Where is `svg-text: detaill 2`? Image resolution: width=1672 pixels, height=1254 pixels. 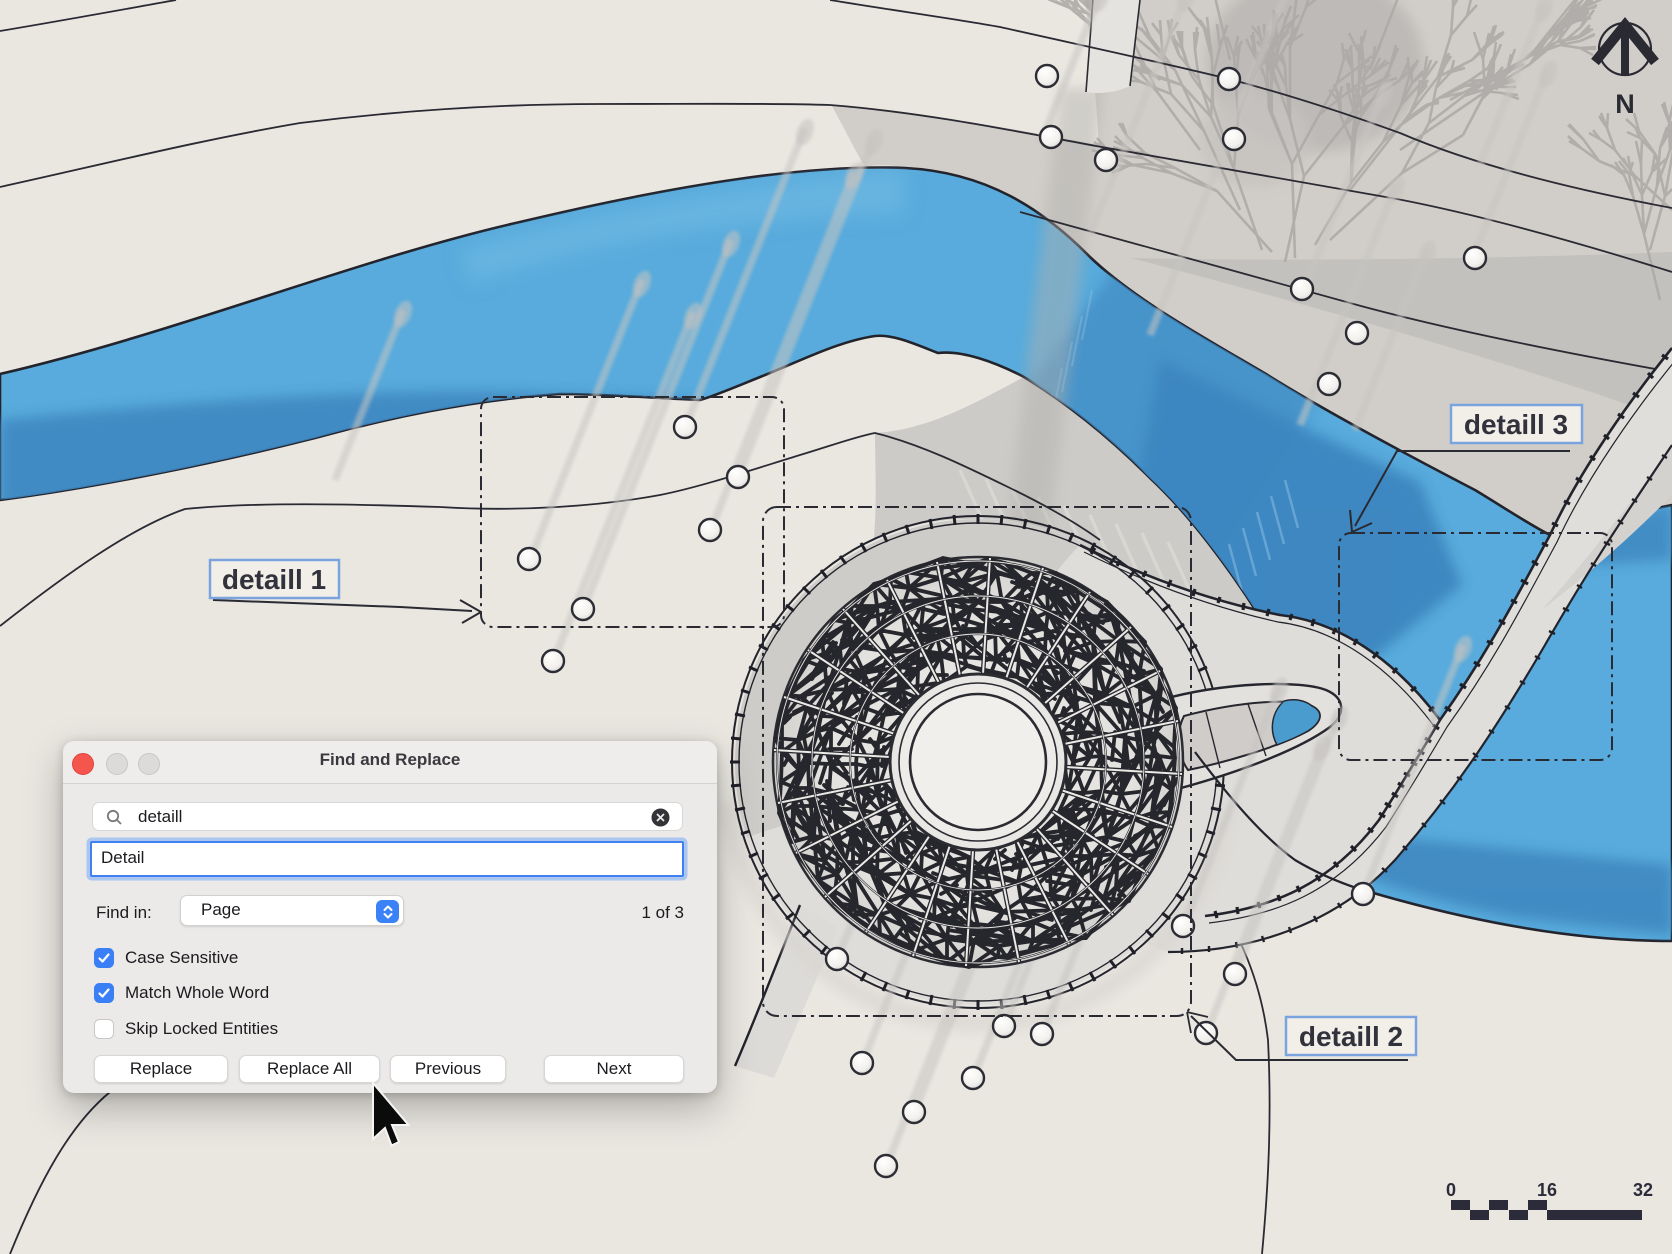 svg-text: detaill 2 is located at coordinates (1351, 1036).